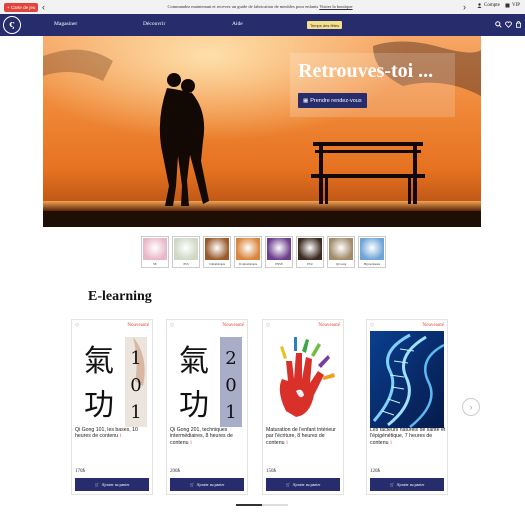 This screenshot has width=525, height=525. I want to click on crown-icon, so click(507, 5).